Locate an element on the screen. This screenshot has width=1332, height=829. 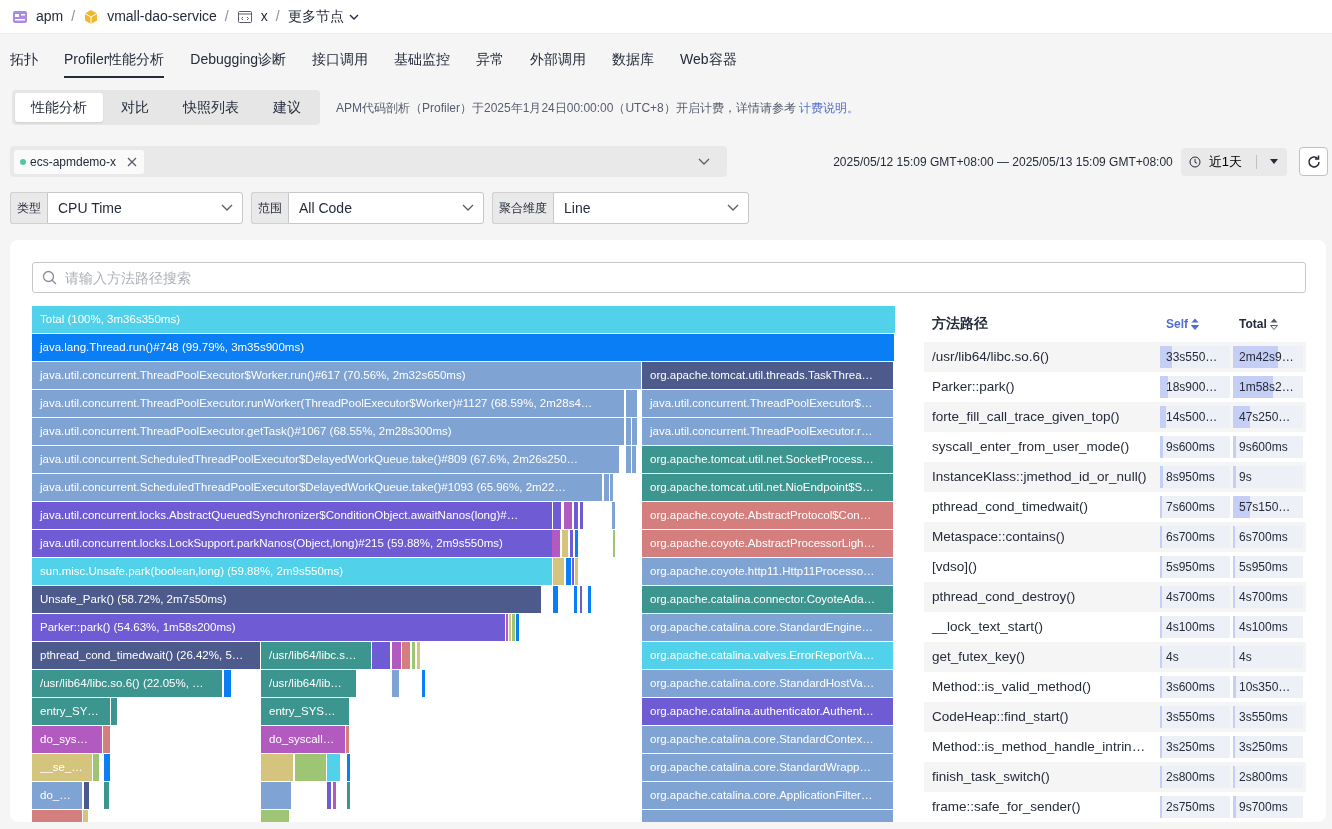
nav-tab: 拓扑 is located at coordinates (24, 59).